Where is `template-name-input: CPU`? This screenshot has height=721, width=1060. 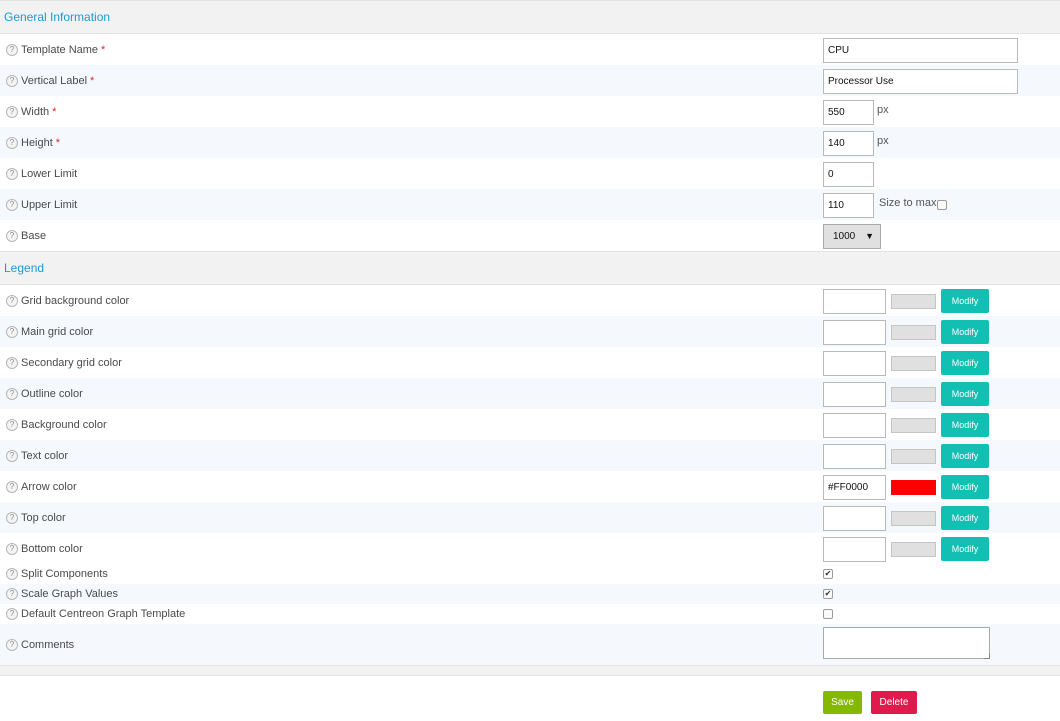
template-name-input: CPU is located at coordinates (920, 50).